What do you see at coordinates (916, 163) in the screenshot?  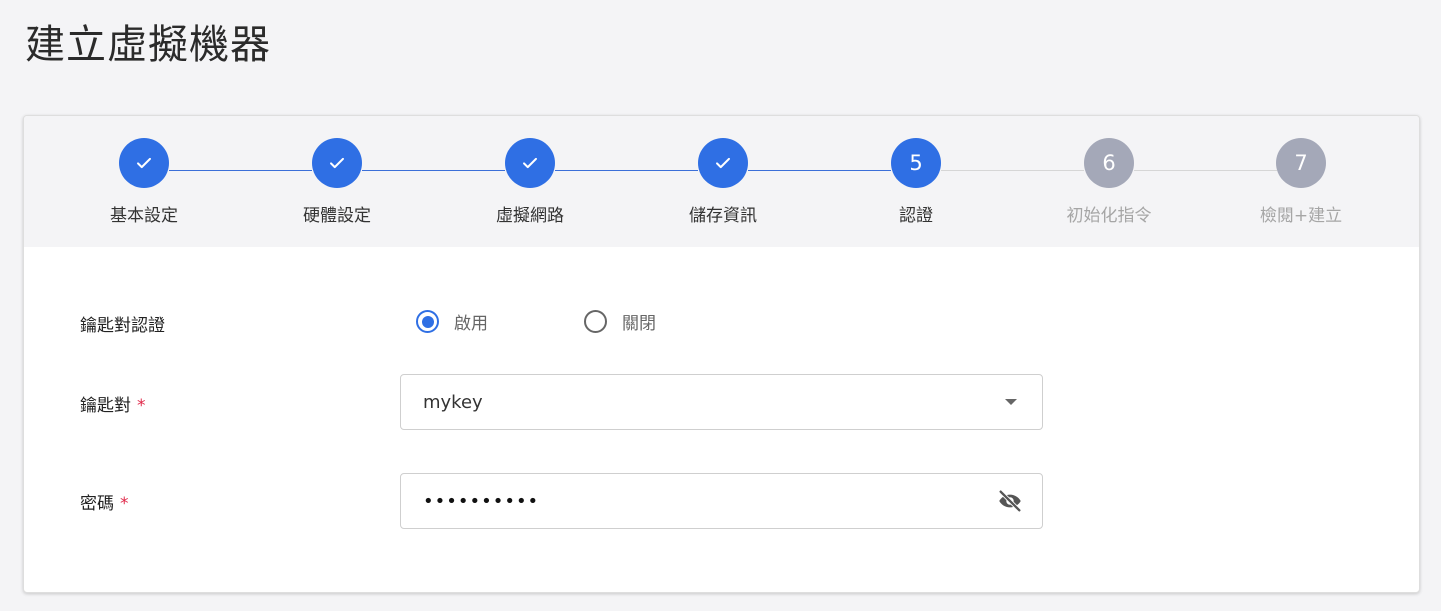 I see `step-number: 5` at bounding box center [916, 163].